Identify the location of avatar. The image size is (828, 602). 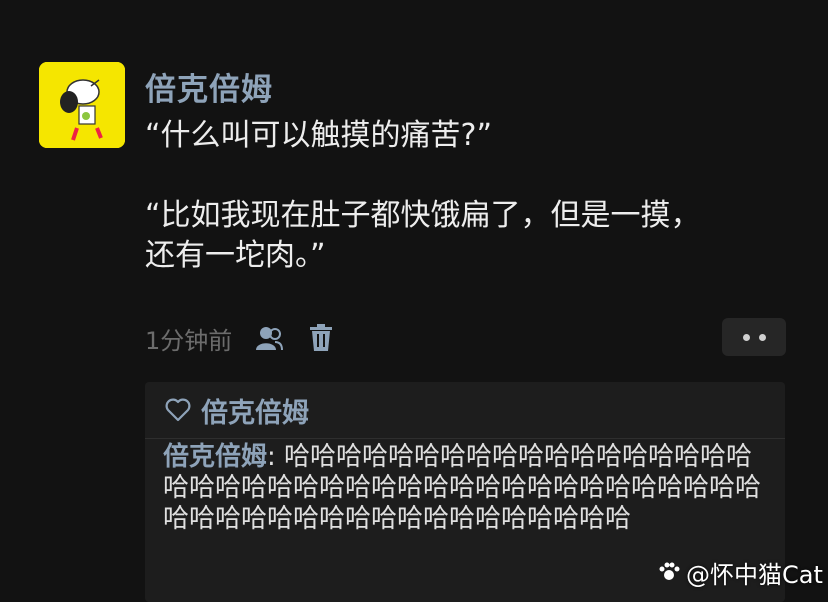
(82, 105).